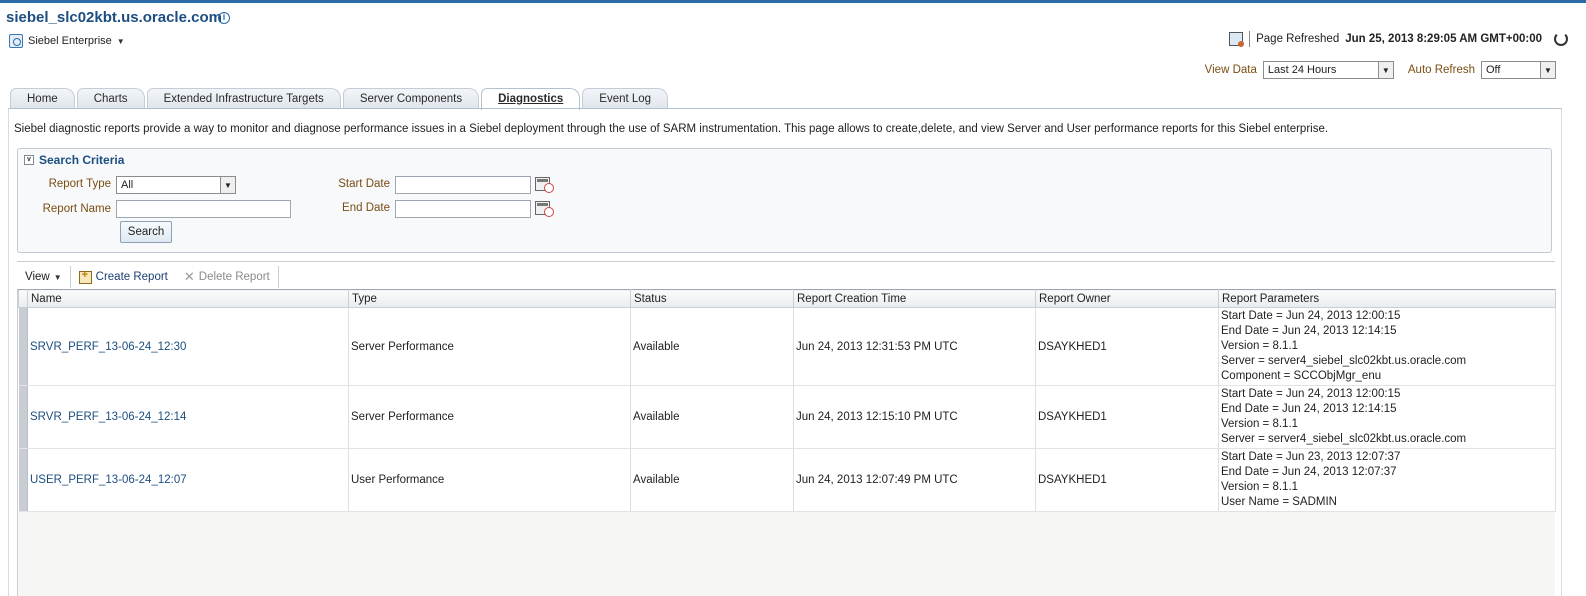 Image resolution: width=1586 pixels, height=596 pixels. Describe the element at coordinates (23, 298) in the screenshot. I see `row-selector-header` at that location.